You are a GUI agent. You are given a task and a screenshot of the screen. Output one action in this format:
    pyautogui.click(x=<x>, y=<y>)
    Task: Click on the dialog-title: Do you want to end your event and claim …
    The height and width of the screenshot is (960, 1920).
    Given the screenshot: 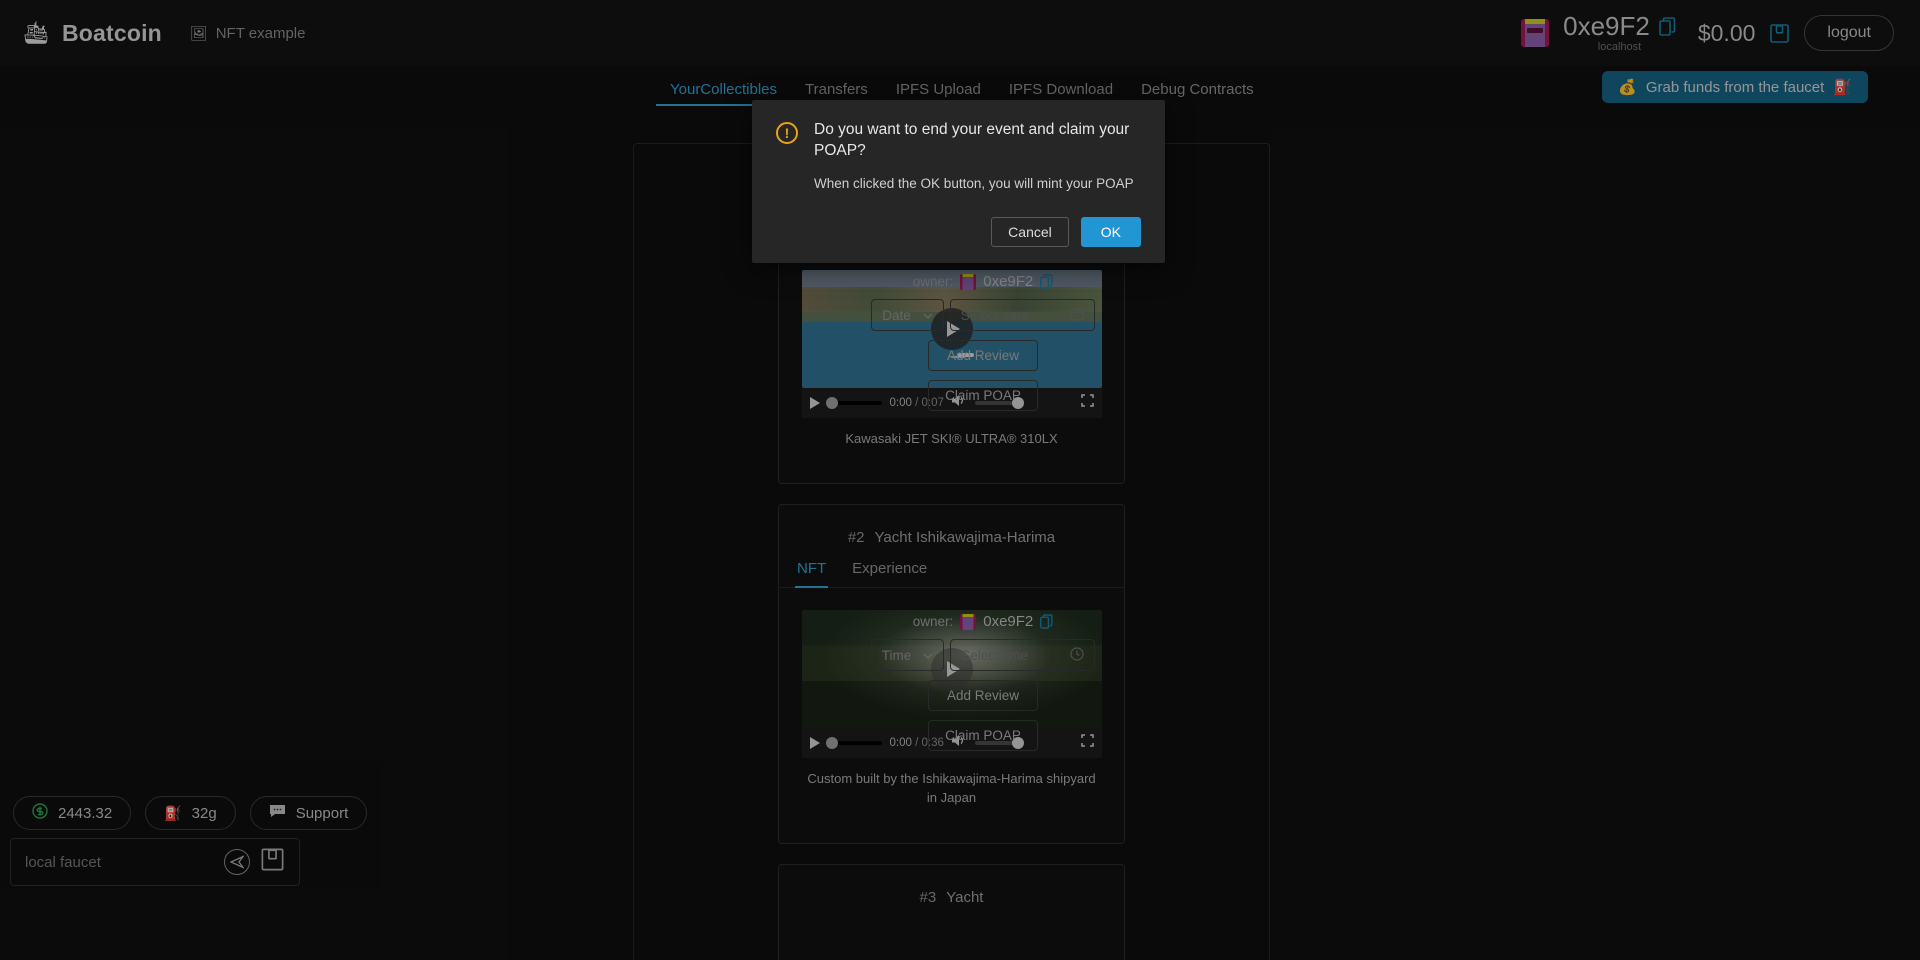 What is the action you would take?
    pyautogui.click(x=972, y=140)
    